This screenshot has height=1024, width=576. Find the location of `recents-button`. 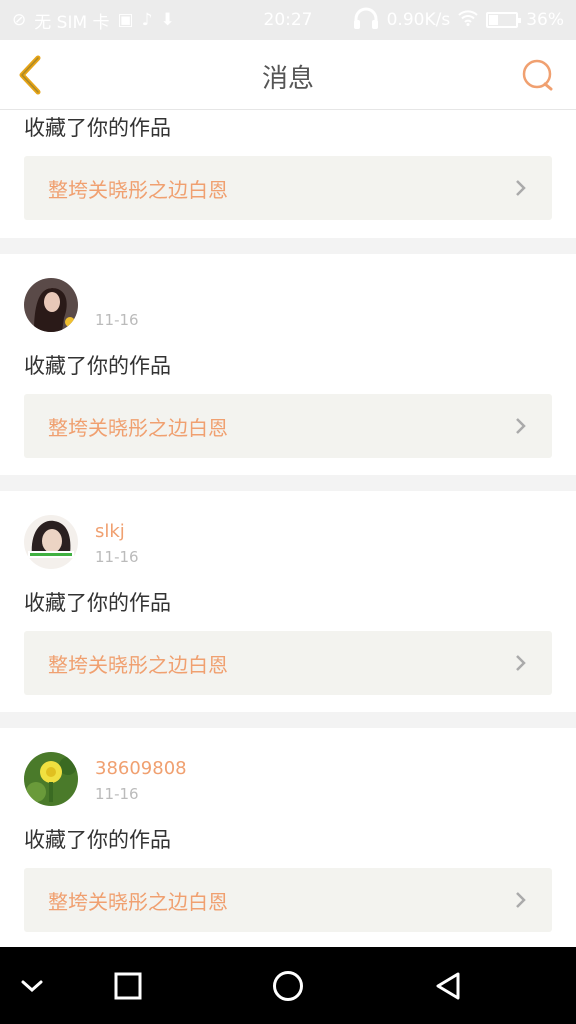

recents-button is located at coordinates (128, 985).